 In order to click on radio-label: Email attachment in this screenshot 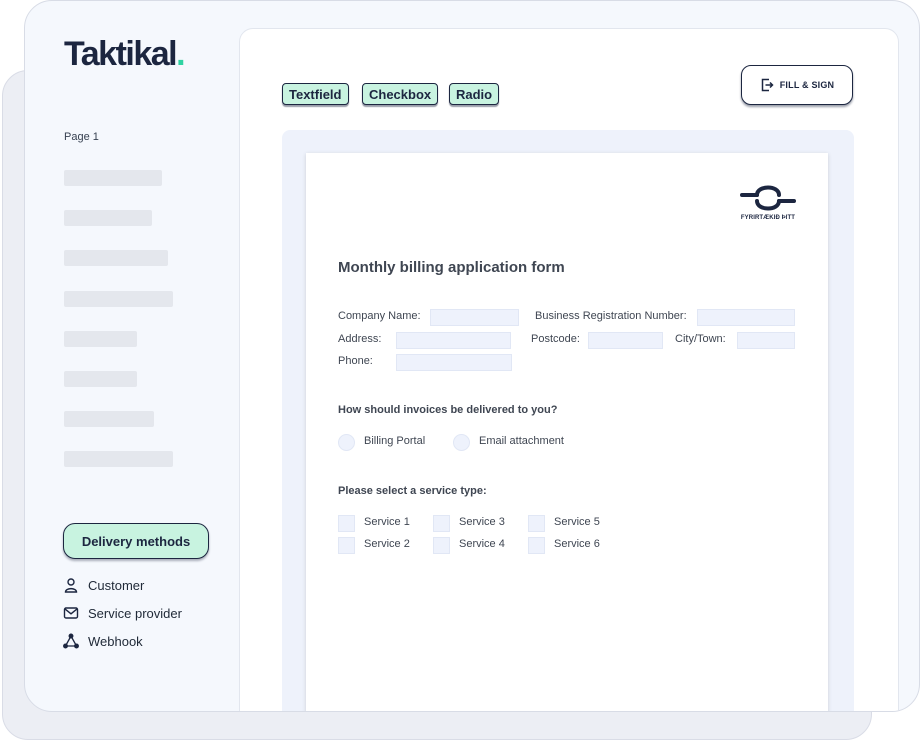, I will do `click(521, 441)`.